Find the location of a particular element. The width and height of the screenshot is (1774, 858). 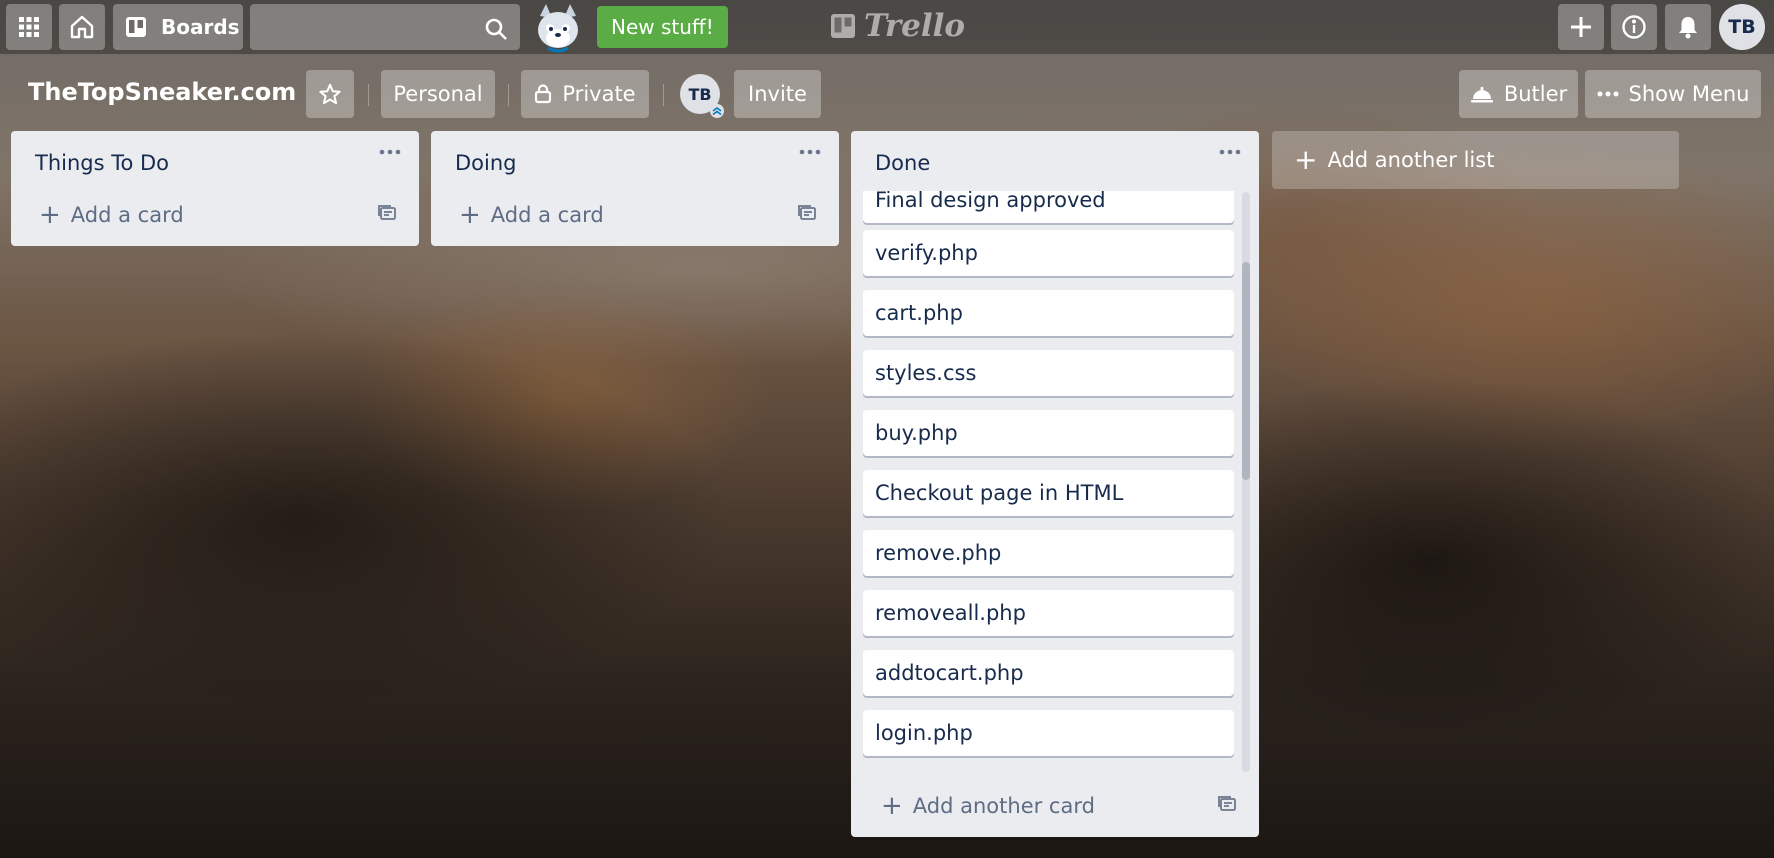

card: addtocart.php is located at coordinates (1048, 673).